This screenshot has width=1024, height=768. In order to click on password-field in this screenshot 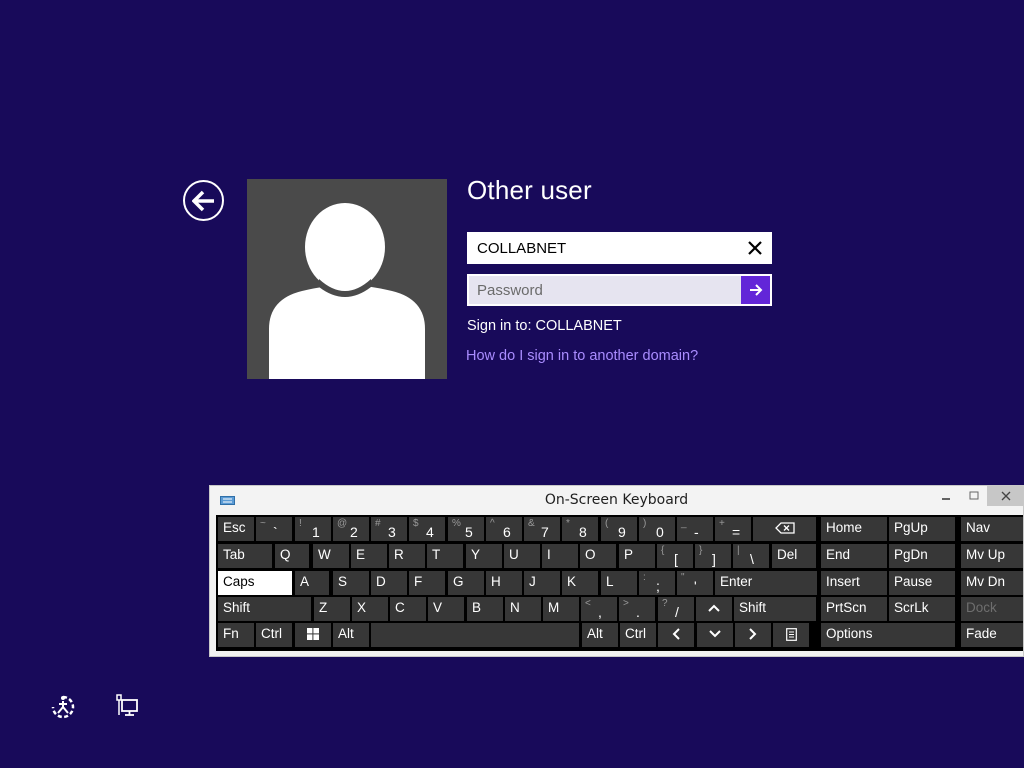, I will do `click(619, 290)`.